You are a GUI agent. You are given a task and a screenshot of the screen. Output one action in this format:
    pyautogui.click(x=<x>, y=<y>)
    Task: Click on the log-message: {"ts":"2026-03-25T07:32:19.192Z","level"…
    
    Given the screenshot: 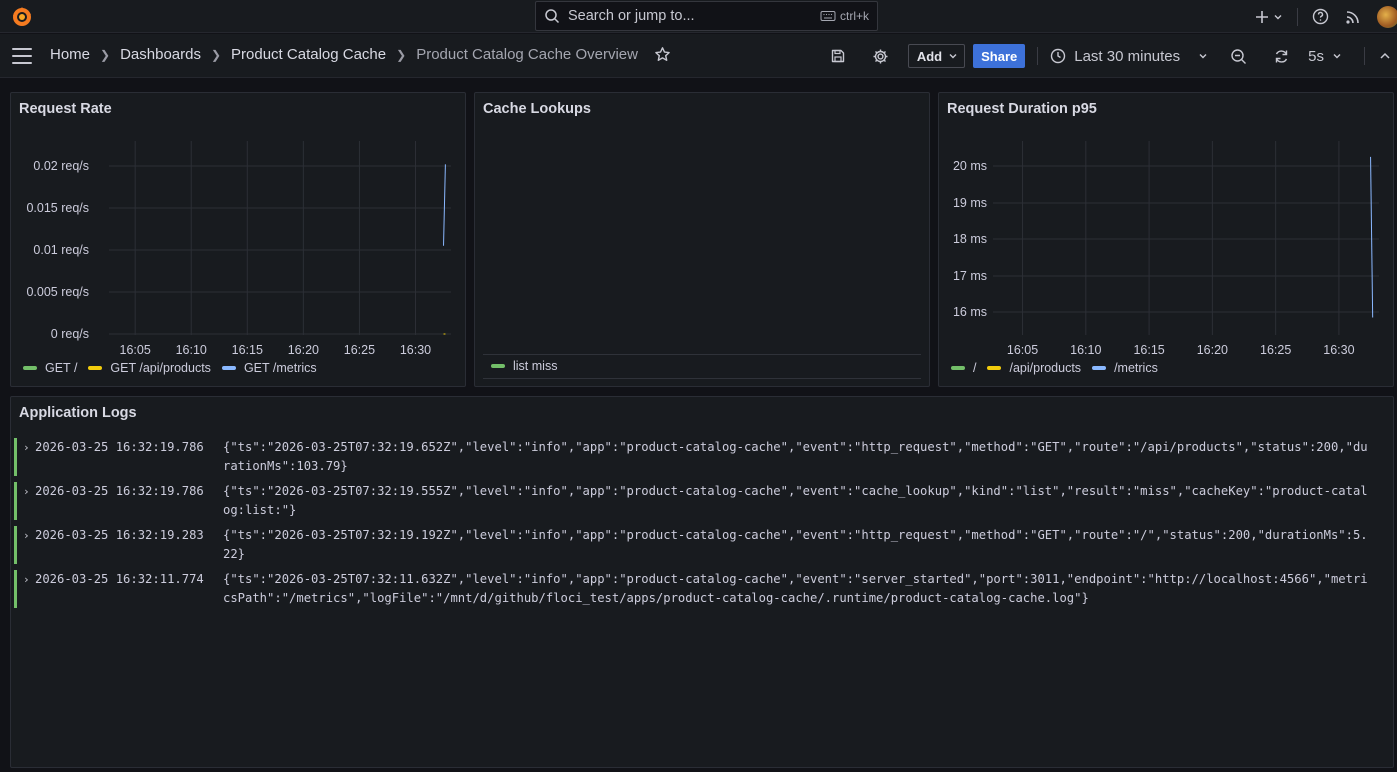 What is the action you would take?
    pyautogui.click(x=795, y=544)
    